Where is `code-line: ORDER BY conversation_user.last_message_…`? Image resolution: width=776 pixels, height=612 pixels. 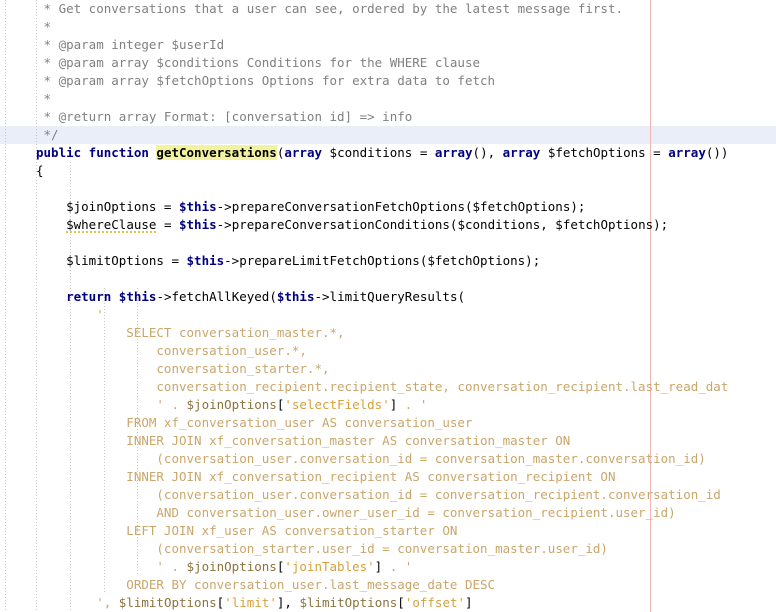
code-line: ORDER BY conversation_user.last_message_… is located at coordinates (388, 585).